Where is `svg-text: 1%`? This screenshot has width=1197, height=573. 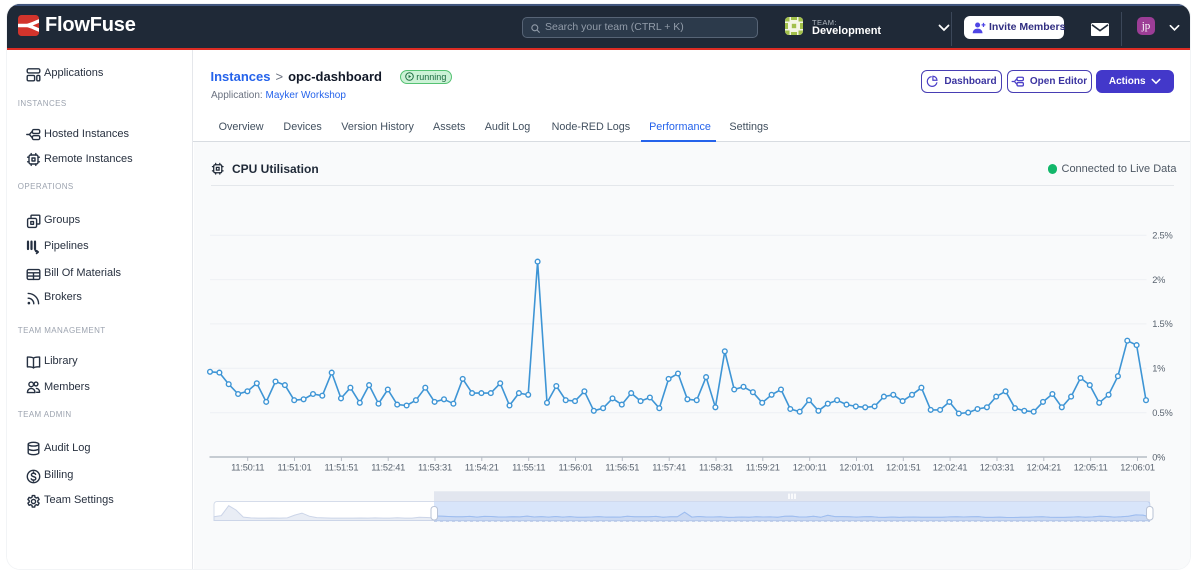 svg-text: 1% is located at coordinates (1158, 369).